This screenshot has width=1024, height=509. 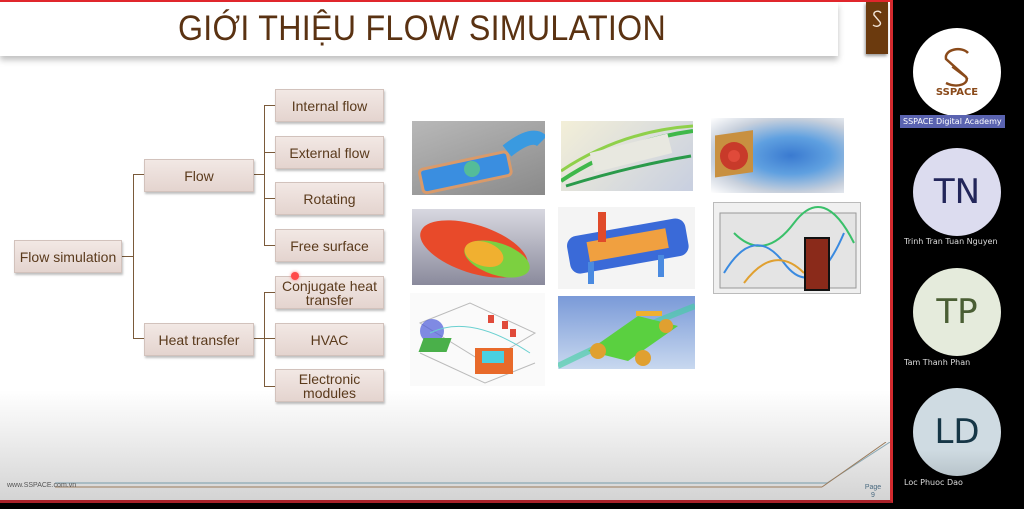 I want to click on electronics-cooling-image, so click(x=477, y=339).